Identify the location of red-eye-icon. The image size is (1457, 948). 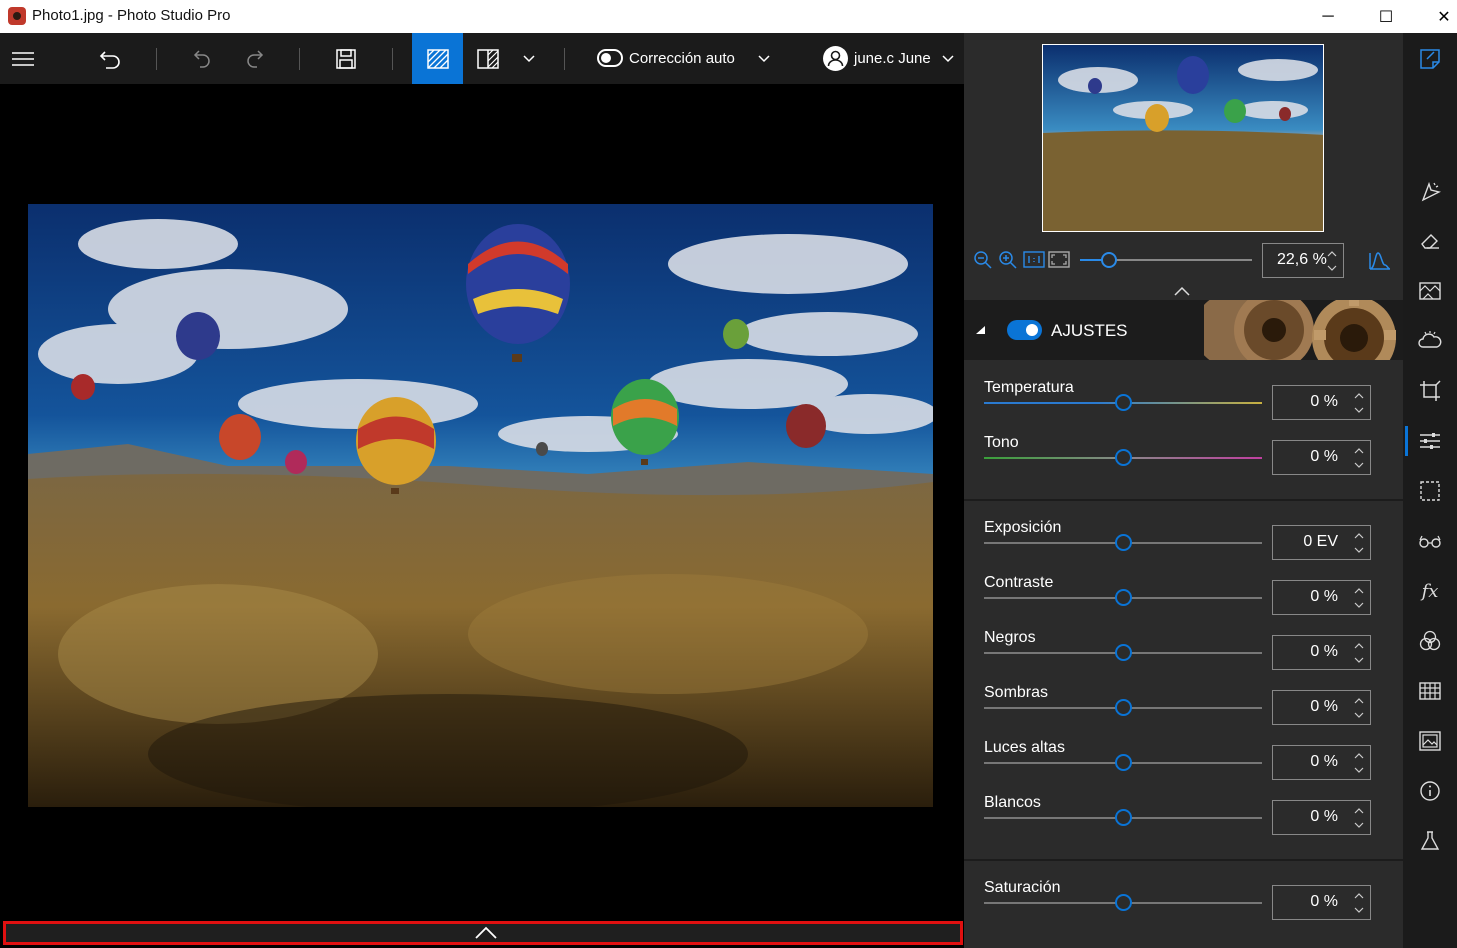
(1430, 541).